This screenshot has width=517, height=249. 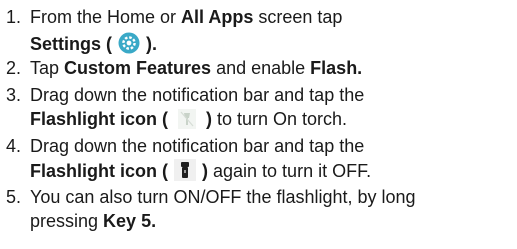 I want to click on step-2: 2. Tap Custom Features and enable Flash., so click(x=184, y=68).